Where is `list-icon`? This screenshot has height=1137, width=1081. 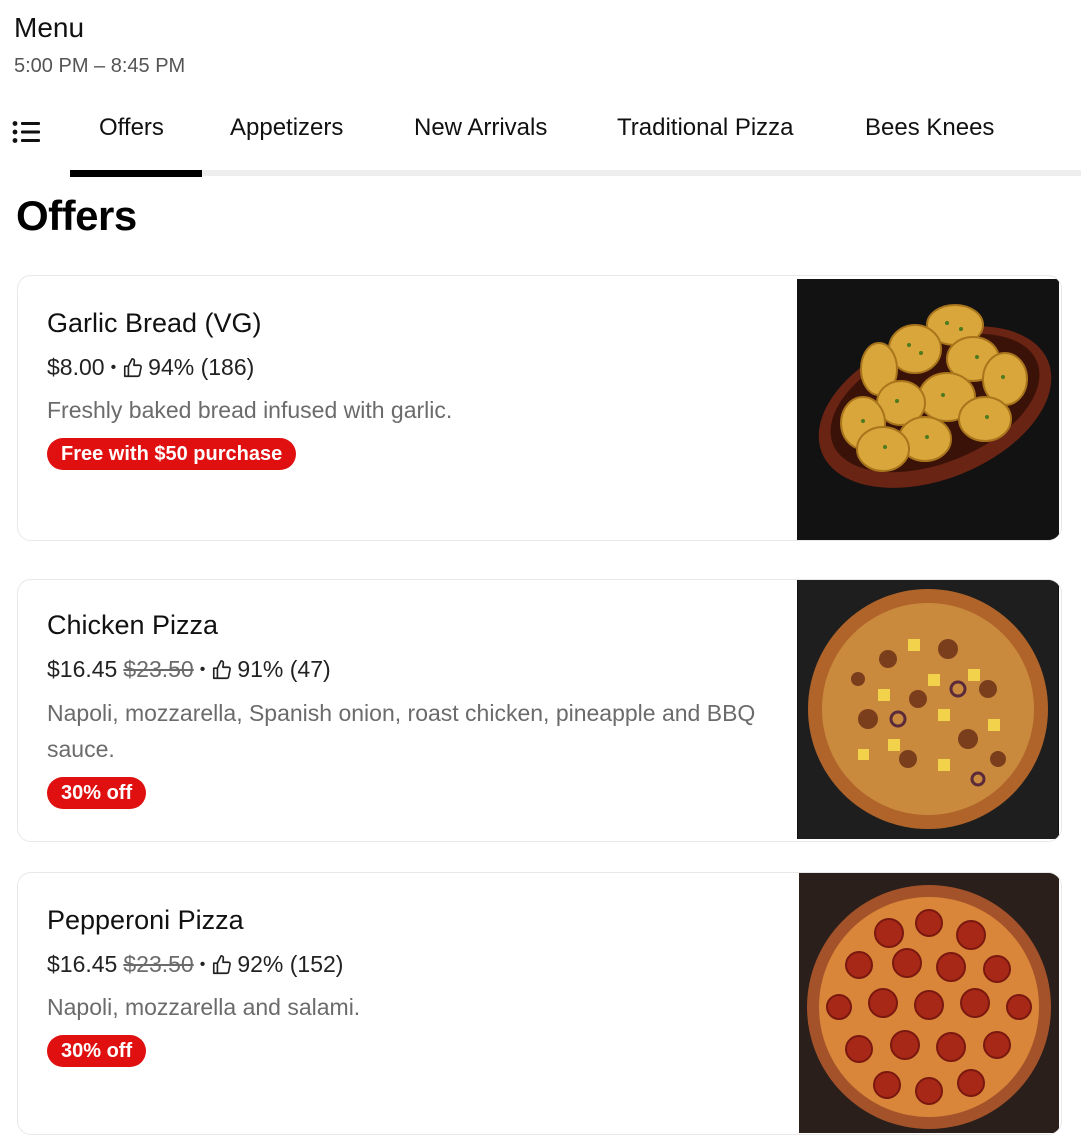
list-icon is located at coordinates (27, 132).